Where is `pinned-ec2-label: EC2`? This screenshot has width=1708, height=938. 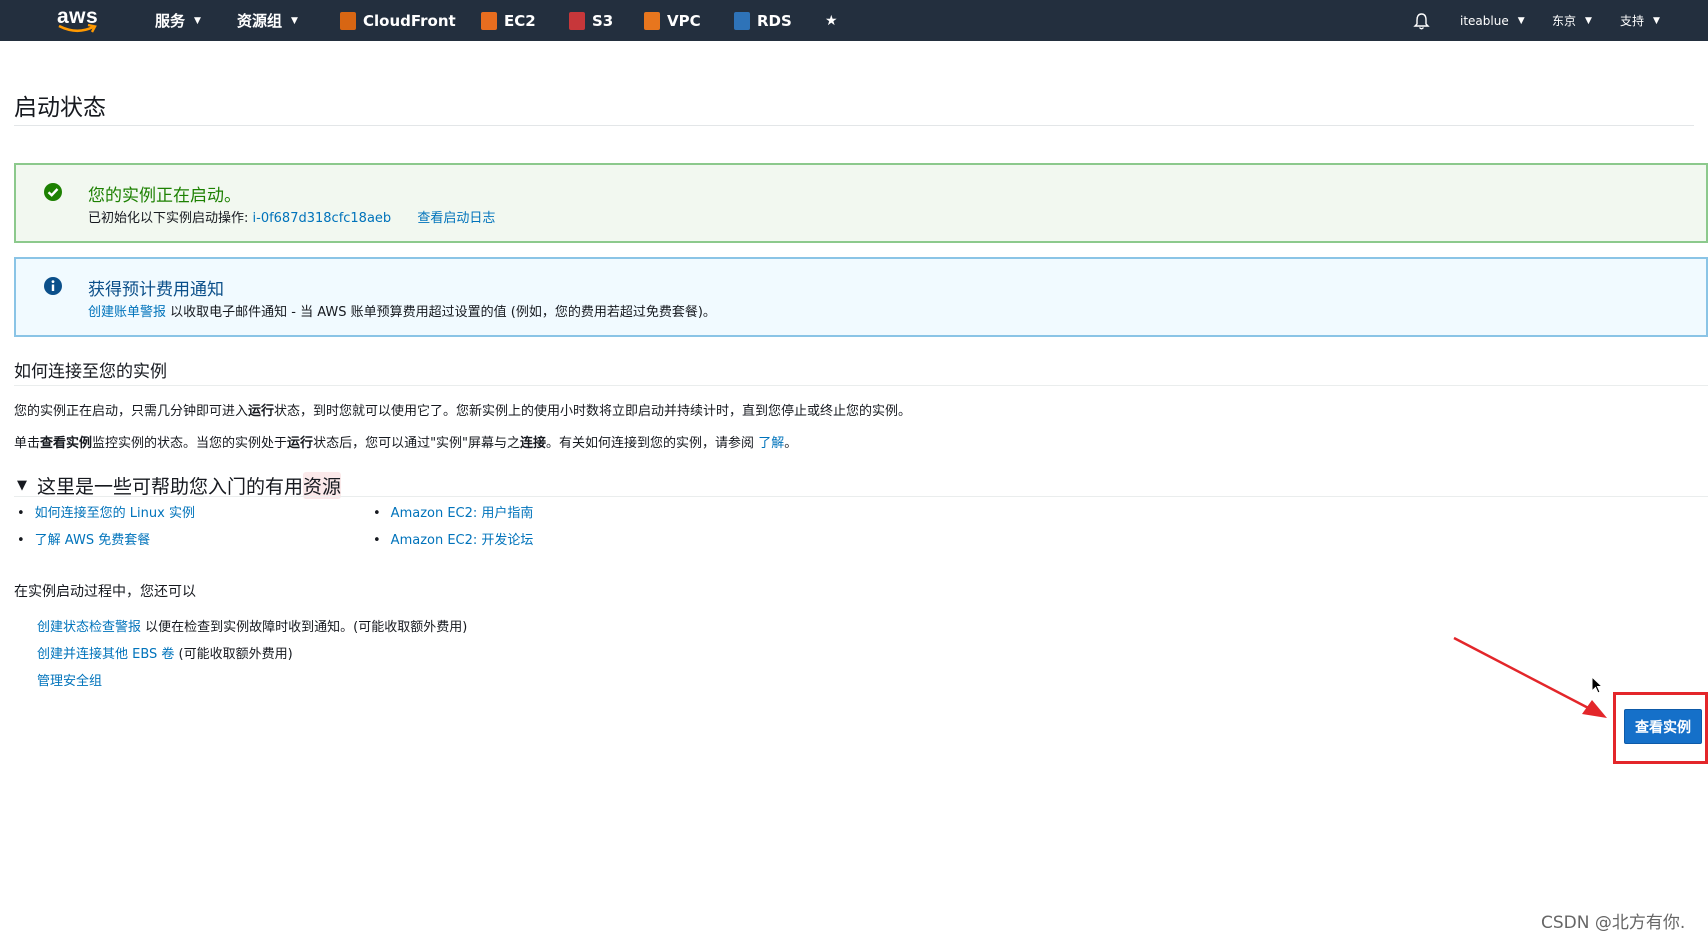
pinned-ec2-label: EC2 is located at coordinates (520, 20).